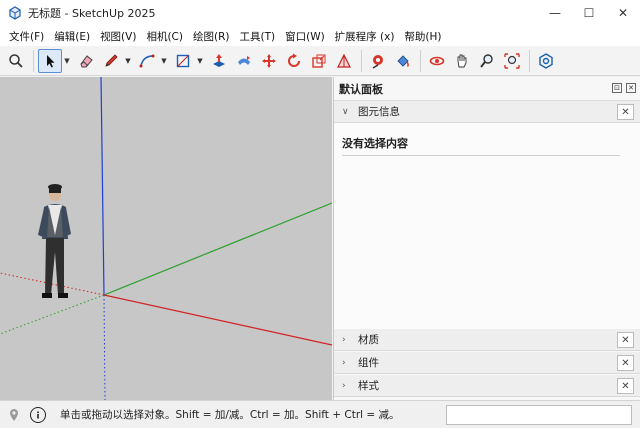 The image size is (640, 428). I want to click on section-icon, so click(344, 60).